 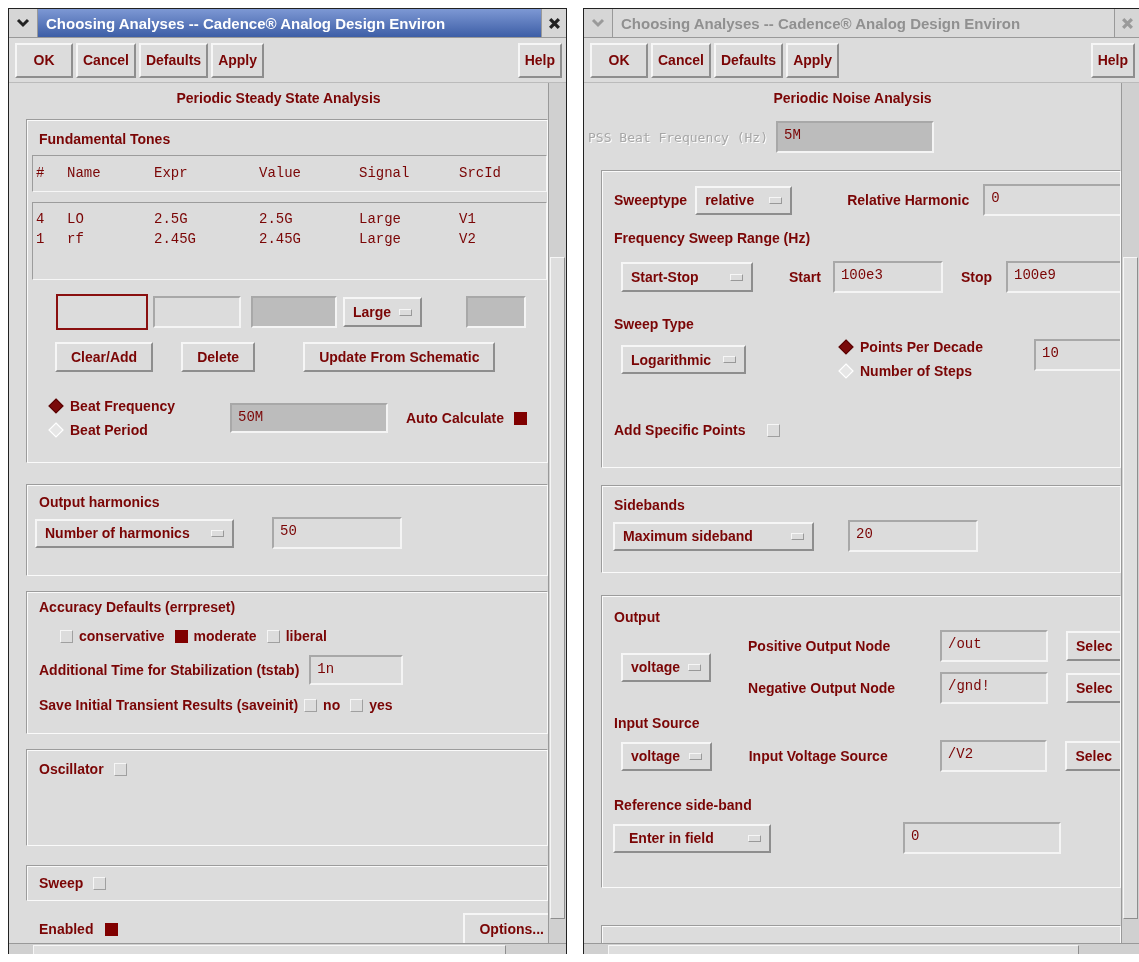 What do you see at coordinates (238, 60) in the screenshot?
I see `push-button: Apply` at bounding box center [238, 60].